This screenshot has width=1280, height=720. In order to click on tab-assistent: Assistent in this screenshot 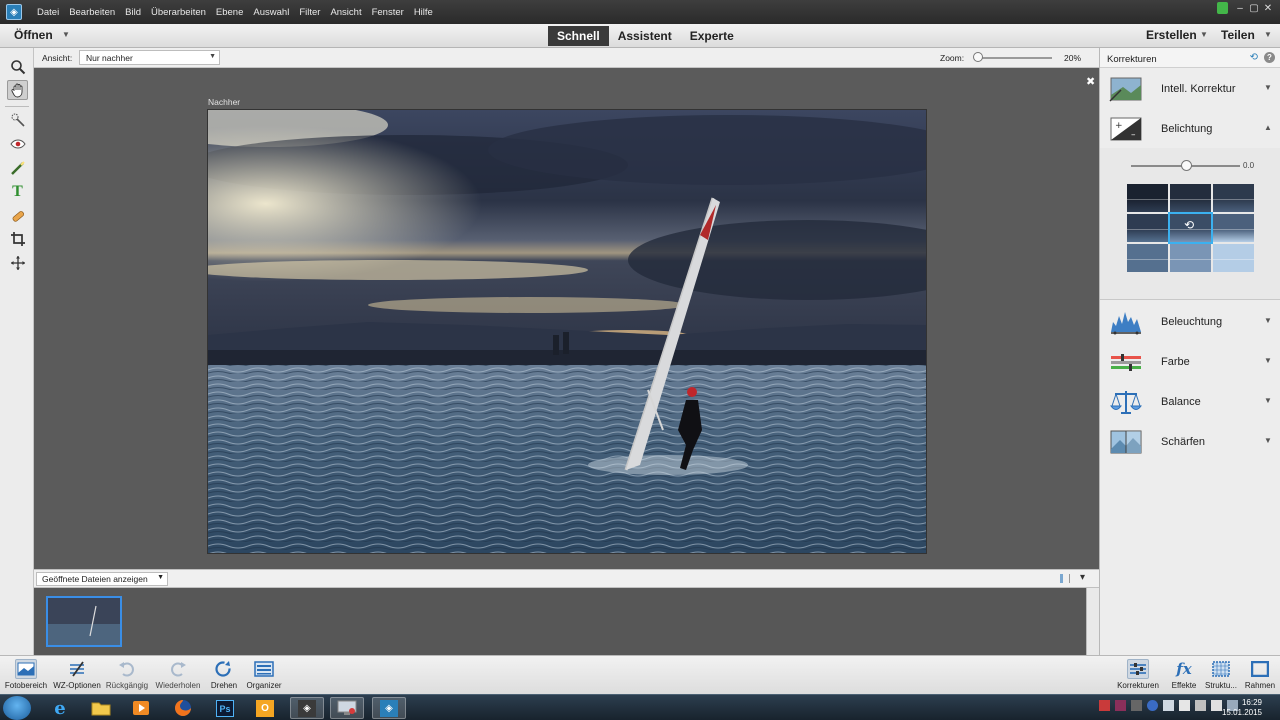, I will do `click(645, 36)`.